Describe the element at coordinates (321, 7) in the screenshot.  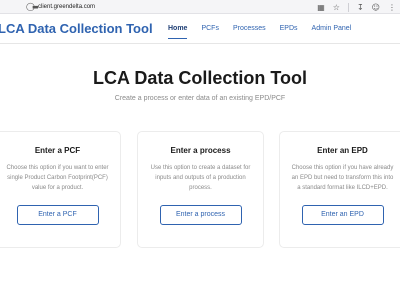
I see `grid-icon: ▦` at that location.